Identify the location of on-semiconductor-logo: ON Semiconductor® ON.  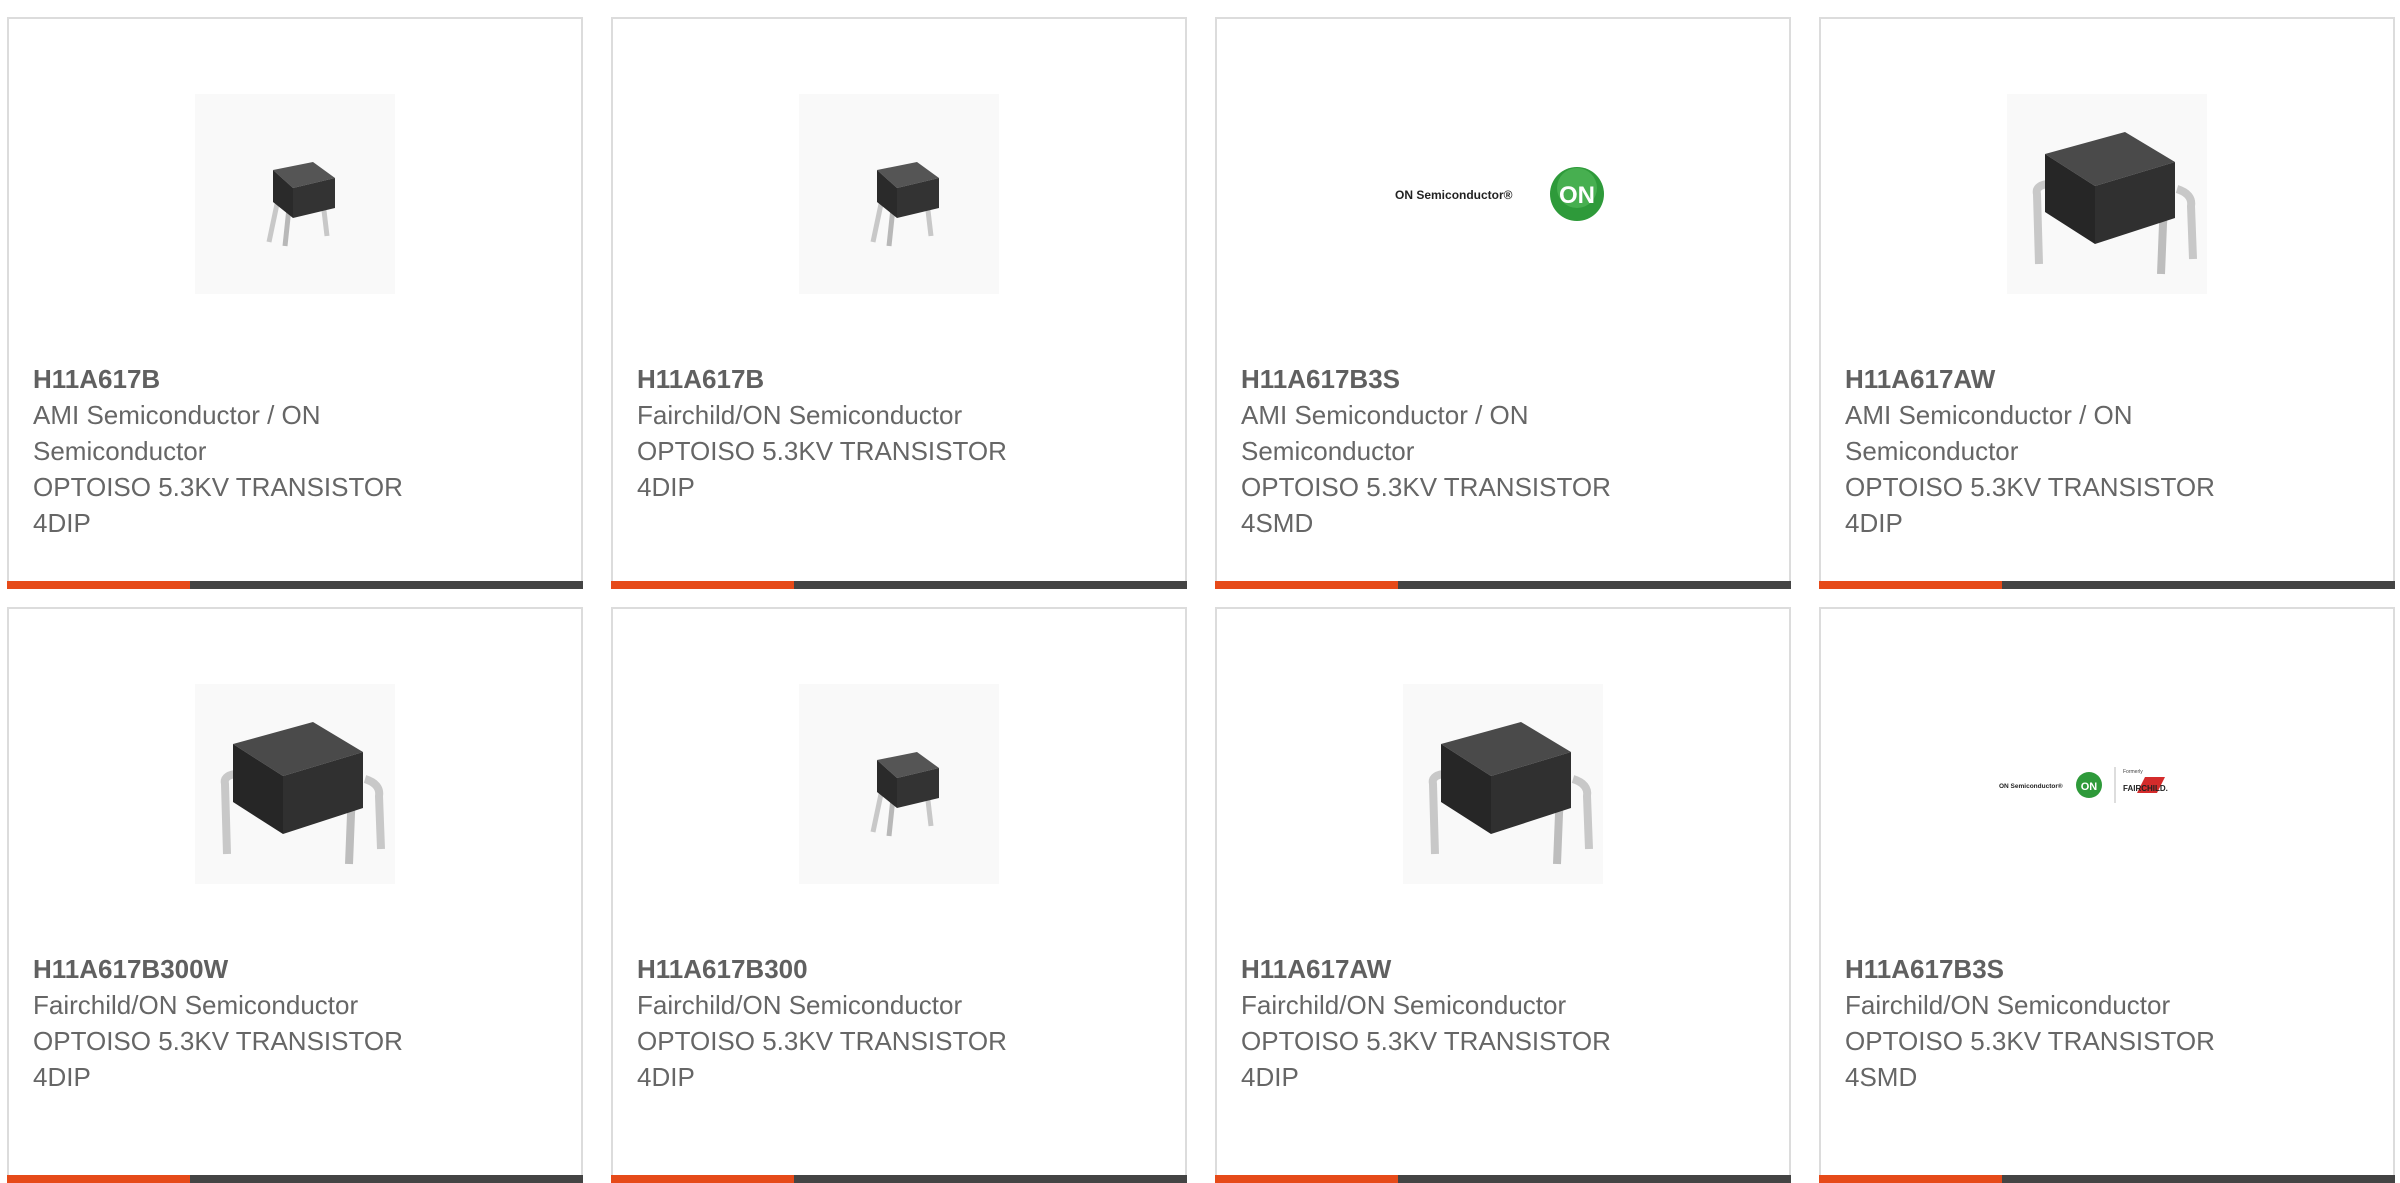
(1503, 194).